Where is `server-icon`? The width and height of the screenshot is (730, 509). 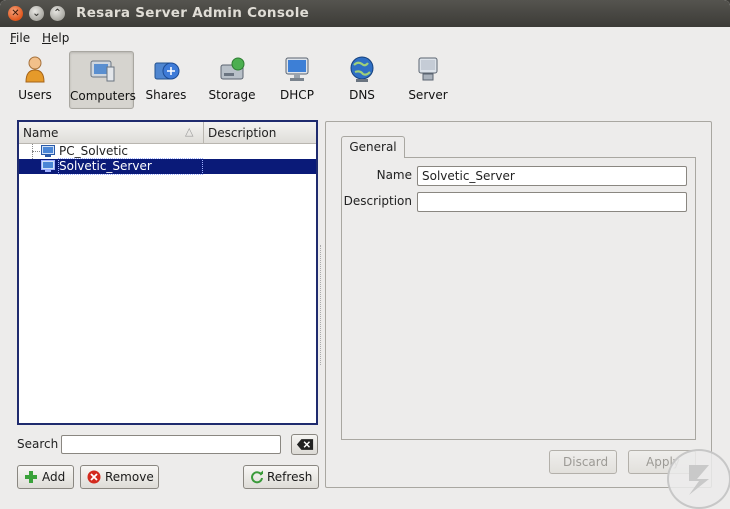
server-icon is located at coordinates (428, 69).